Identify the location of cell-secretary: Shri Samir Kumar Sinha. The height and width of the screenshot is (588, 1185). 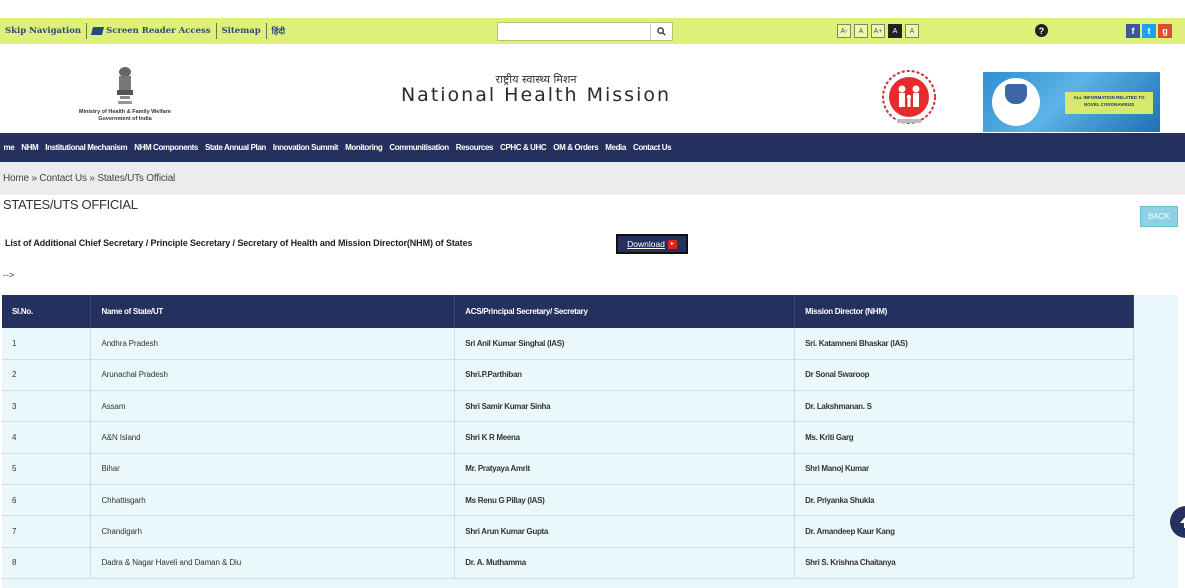
(625, 406).